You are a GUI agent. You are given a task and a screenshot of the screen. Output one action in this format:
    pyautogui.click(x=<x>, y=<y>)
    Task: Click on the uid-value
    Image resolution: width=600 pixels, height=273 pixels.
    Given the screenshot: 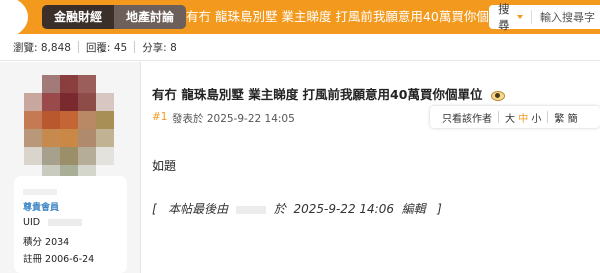 What is the action you would take?
    pyautogui.click(x=65, y=222)
    